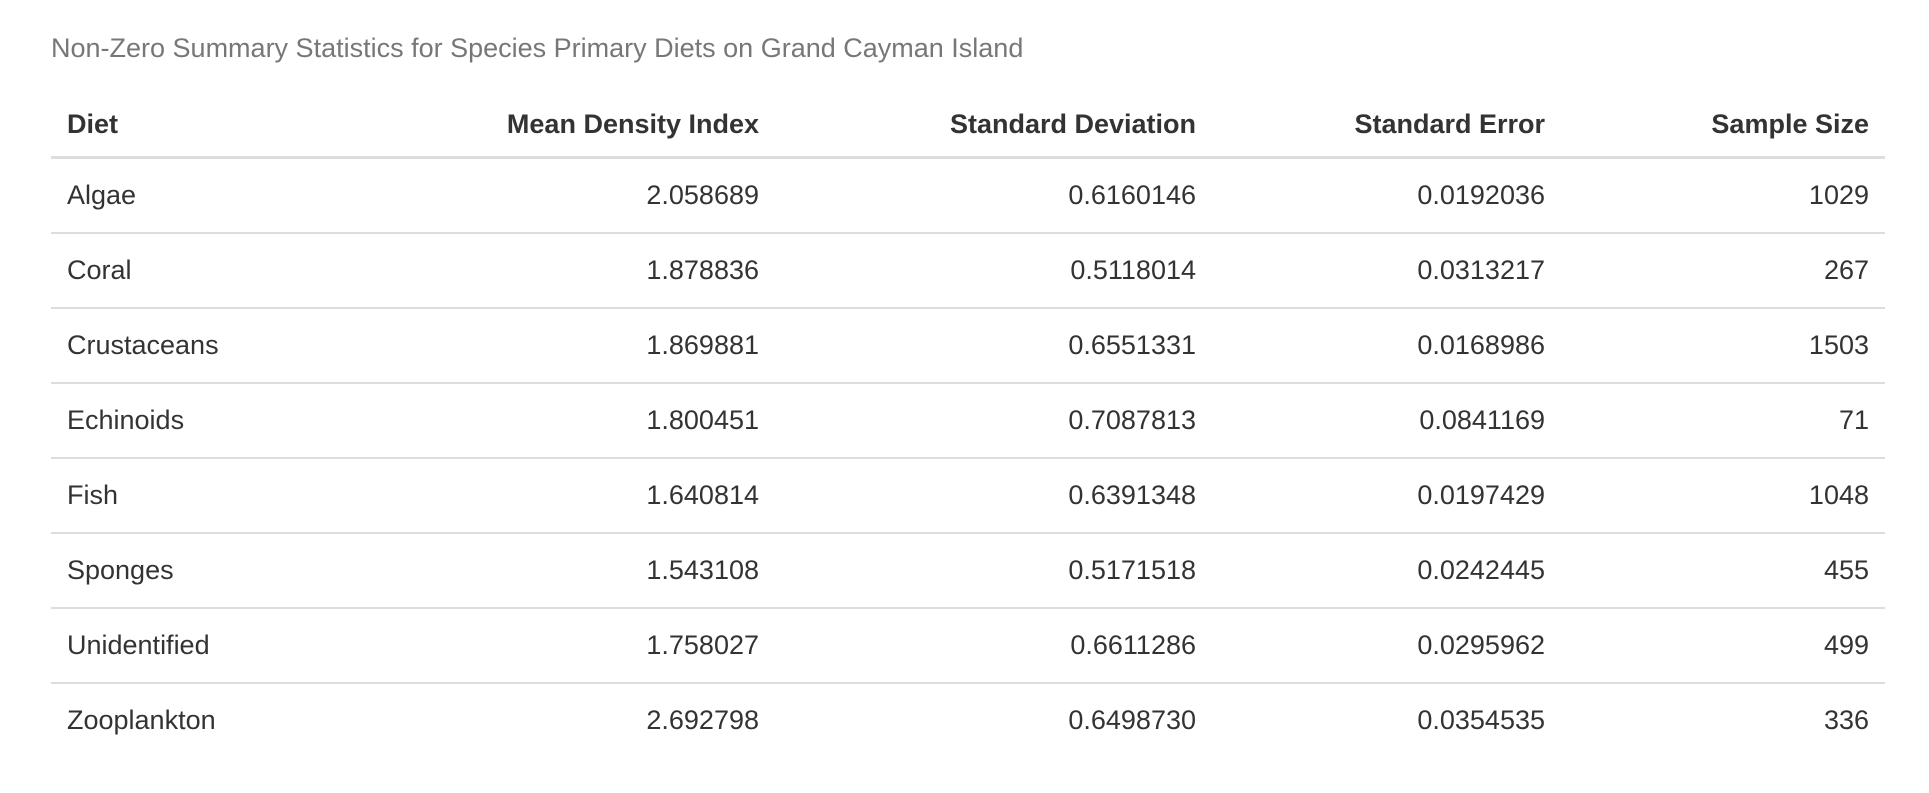 The image size is (1929, 793). What do you see at coordinates (1723, 270) in the screenshot?
I see `cell-sample-size: 267` at bounding box center [1723, 270].